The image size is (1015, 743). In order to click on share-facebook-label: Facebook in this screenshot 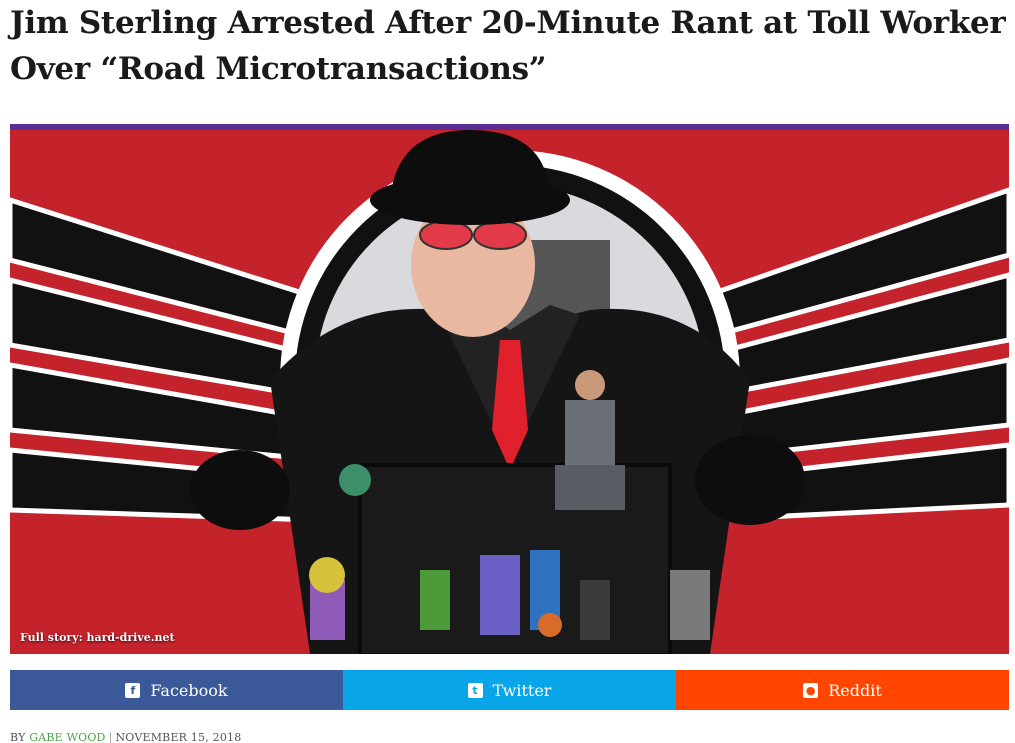, I will do `click(189, 690)`.